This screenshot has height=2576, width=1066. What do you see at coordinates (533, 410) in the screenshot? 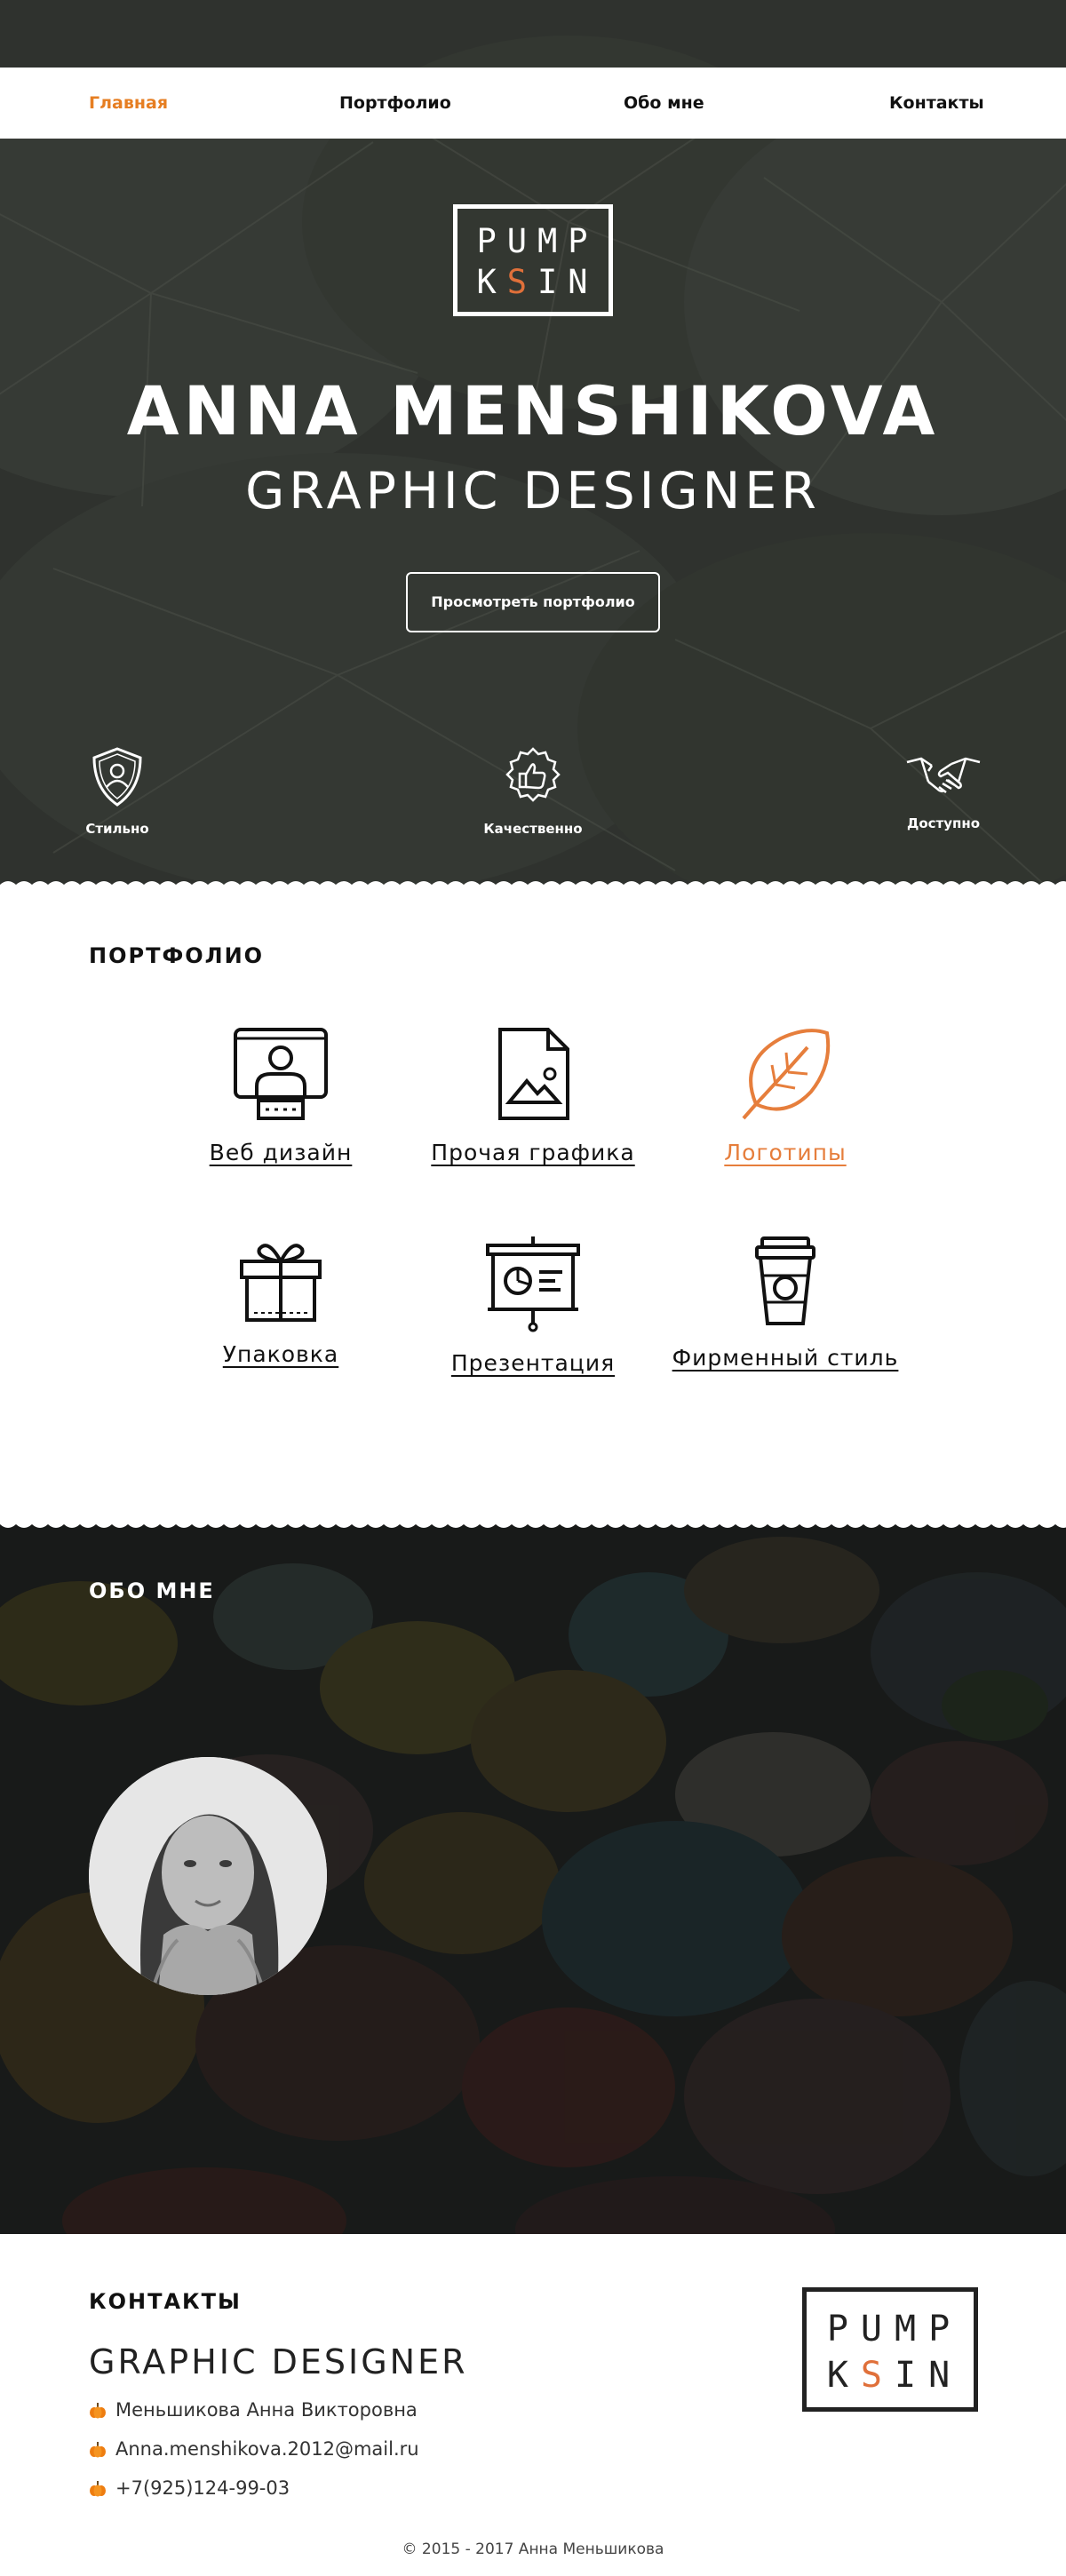
I see `hero-name: ANNA MENSHIKOVA` at bounding box center [533, 410].